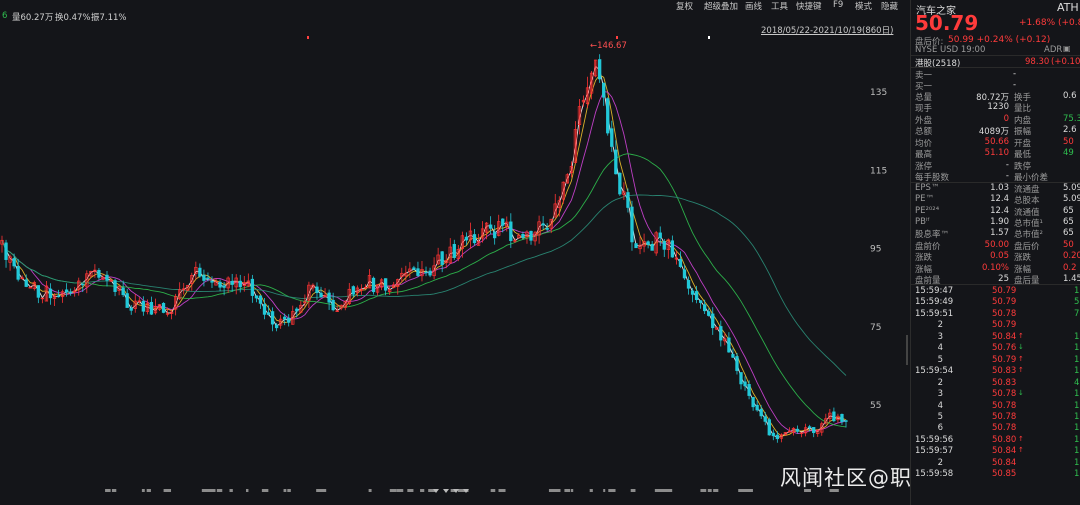 This screenshot has width=1080, height=505. What do you see at coordinates (753, 6) in the screenshot?
I see `menu-draw-line: 画线` at bounding box center [753, 6].